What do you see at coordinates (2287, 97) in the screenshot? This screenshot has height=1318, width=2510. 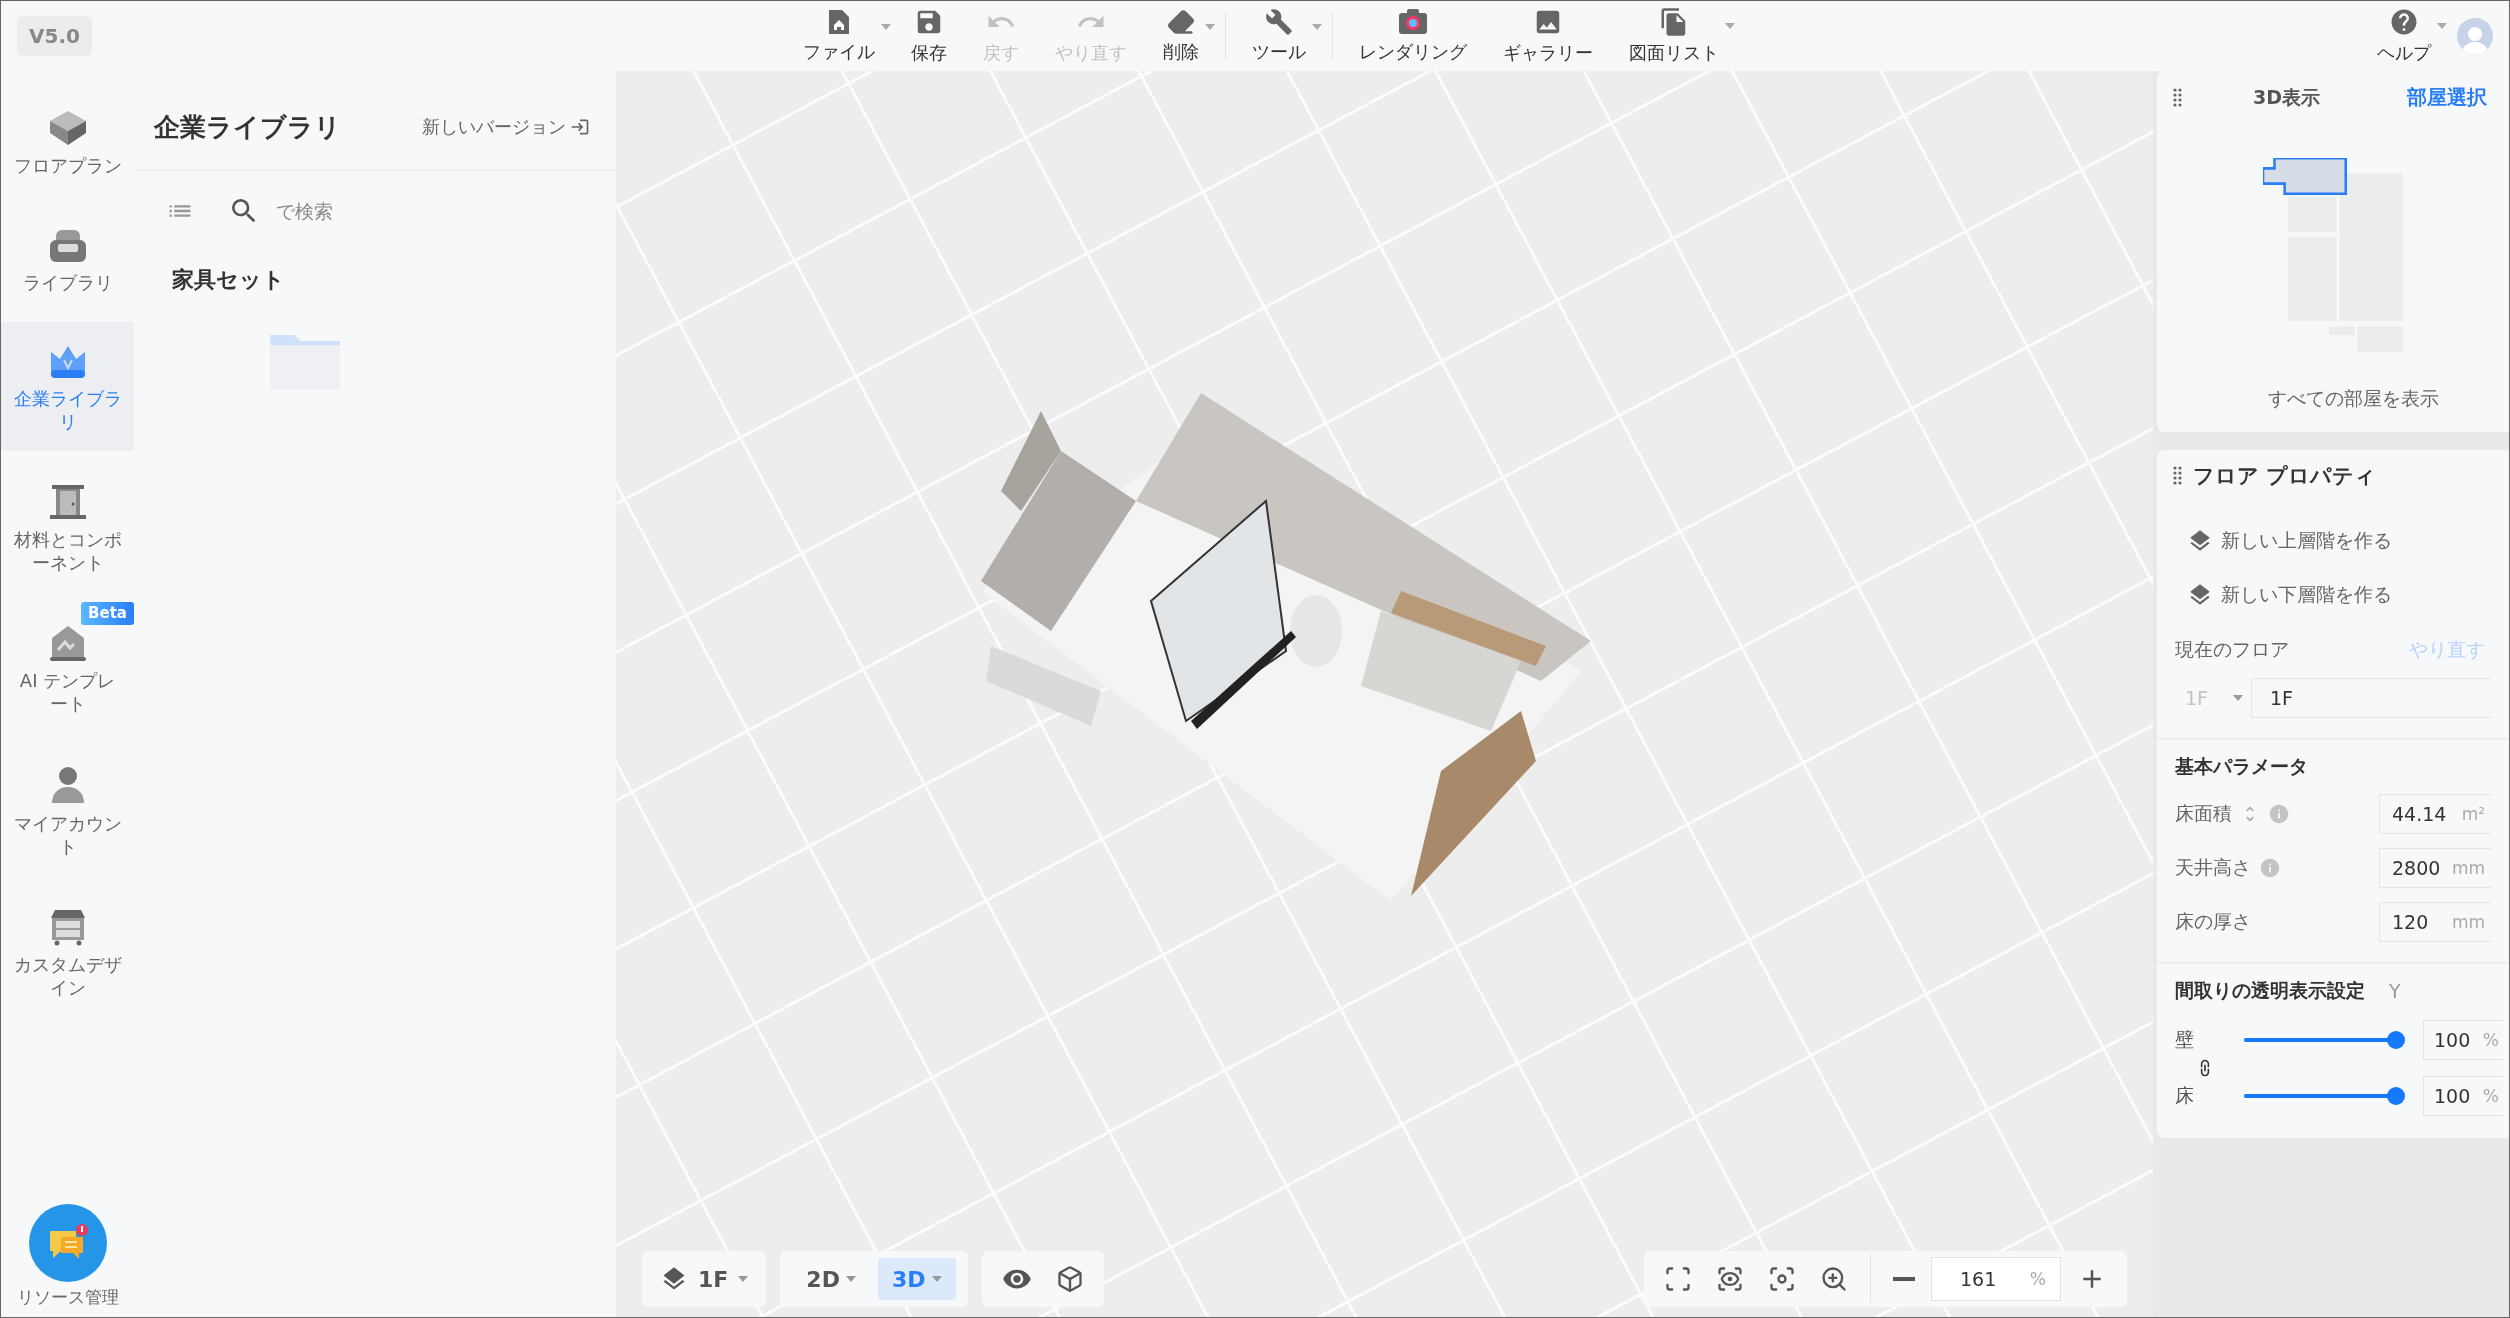 I see `panel-title: 3D表示` at bounding box center [2287, 97].